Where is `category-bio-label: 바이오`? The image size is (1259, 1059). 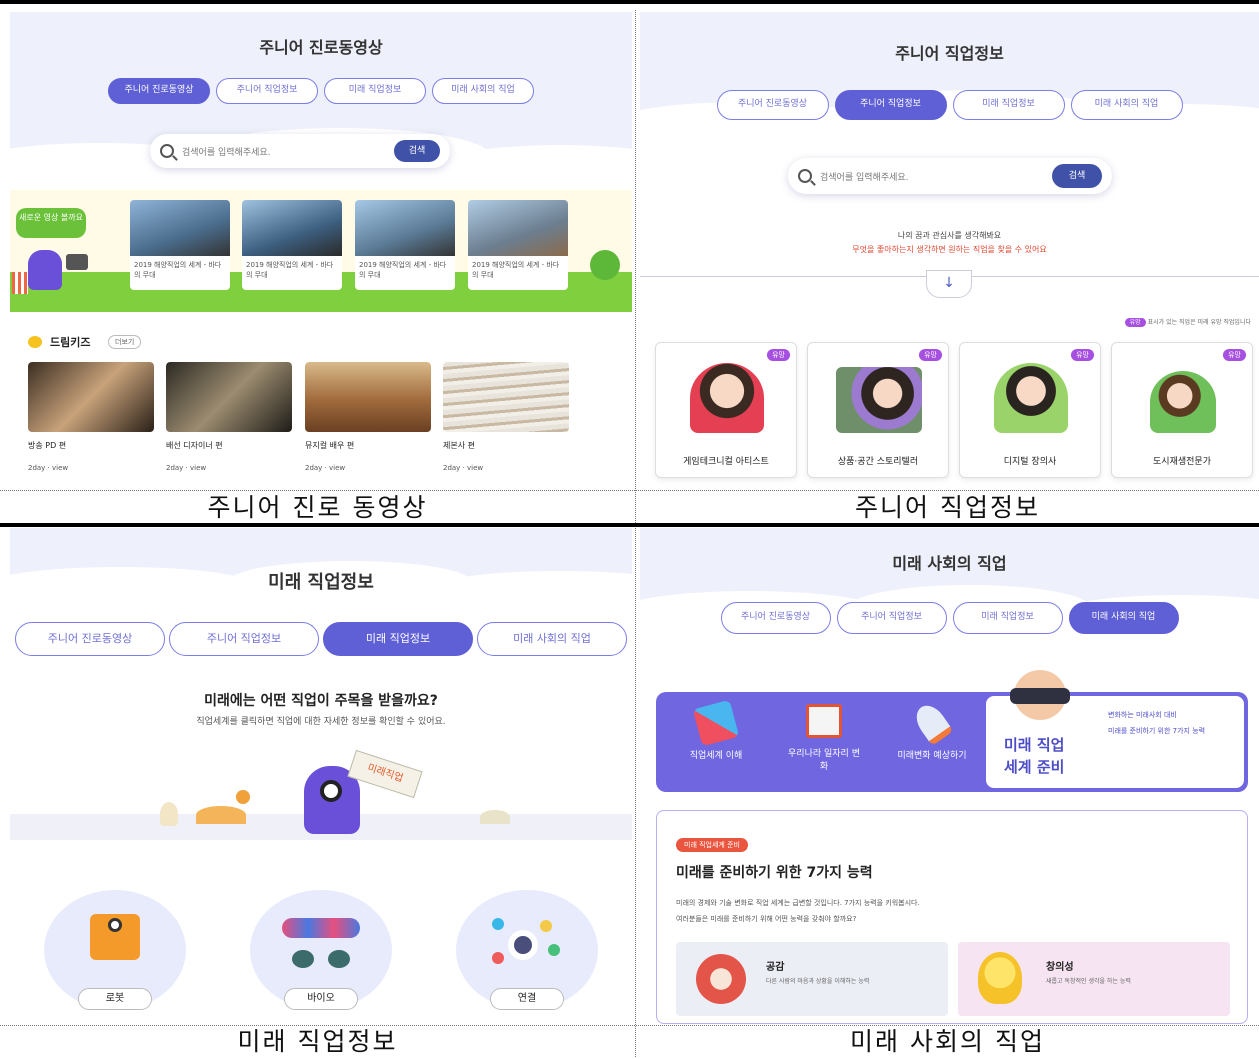 category-bio-label: 바이오 is located at coordinates (321, 999).